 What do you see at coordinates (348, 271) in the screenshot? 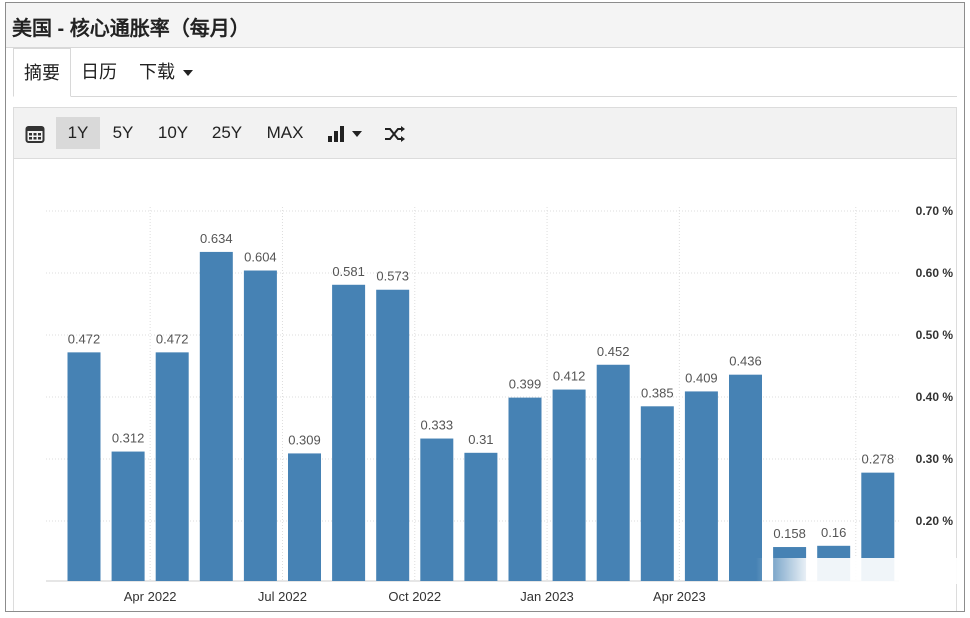
I see `data-label: 0.581` at bounding box center [348, 271].